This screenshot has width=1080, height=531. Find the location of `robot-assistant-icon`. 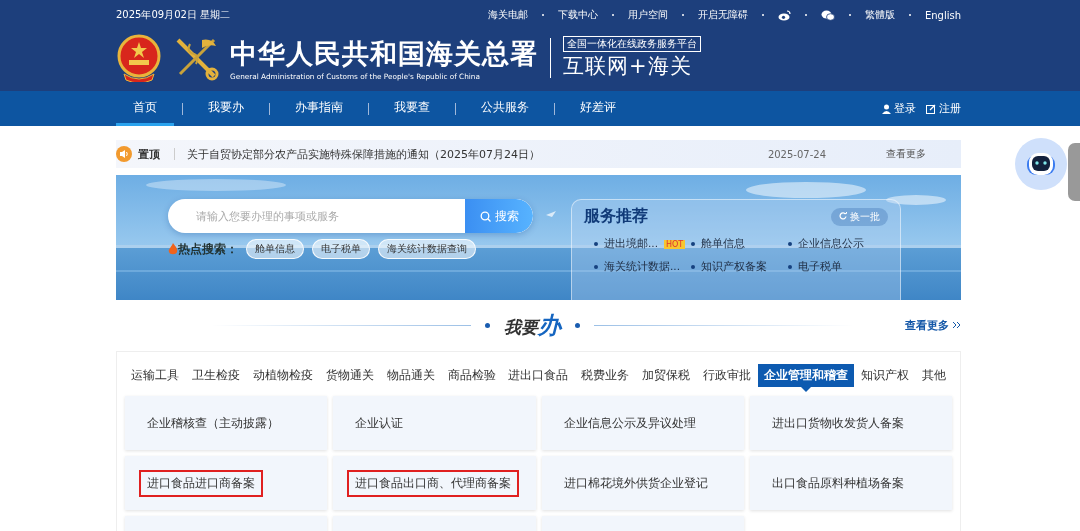

robot-assistant-icon is located at coordinates (1041, 164).